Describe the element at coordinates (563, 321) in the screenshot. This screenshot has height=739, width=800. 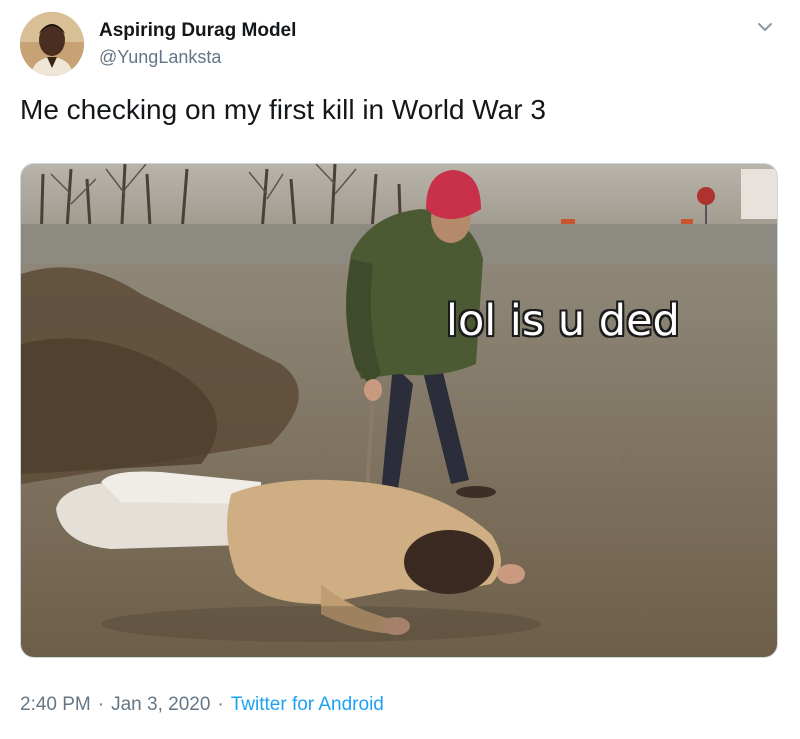
I see `meme-caption: lol is u ded` at that location.